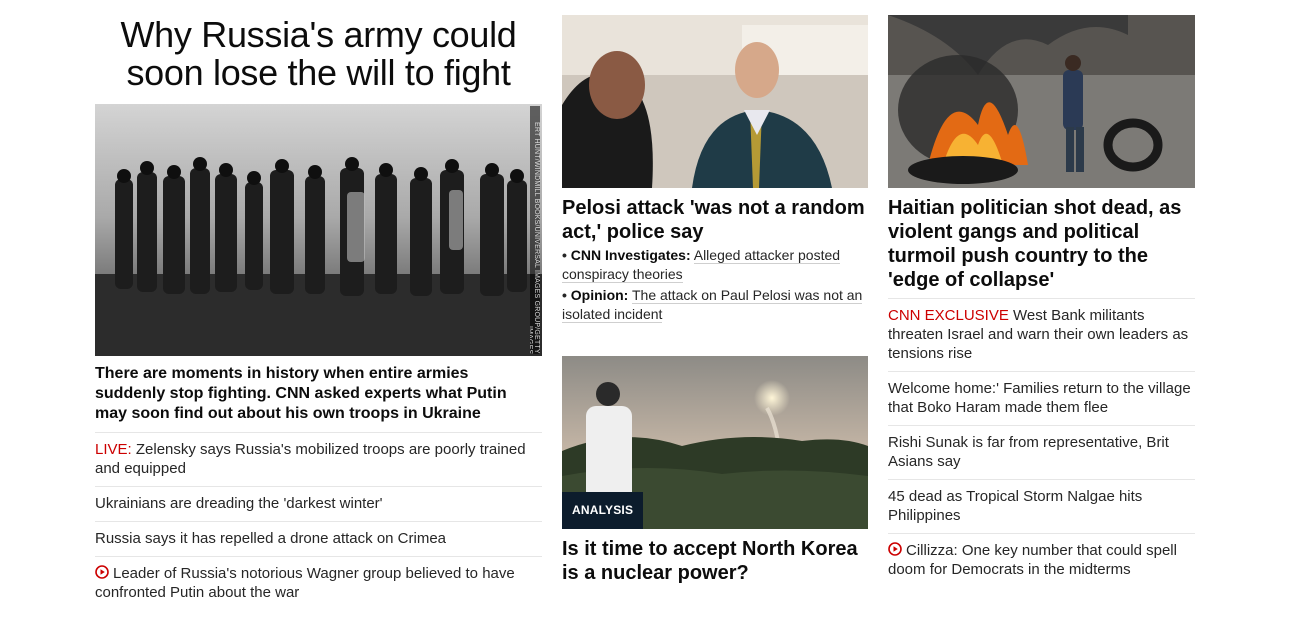 The image size is (1290, 623). I want to click on haiti-photo, so click(1041, 101).